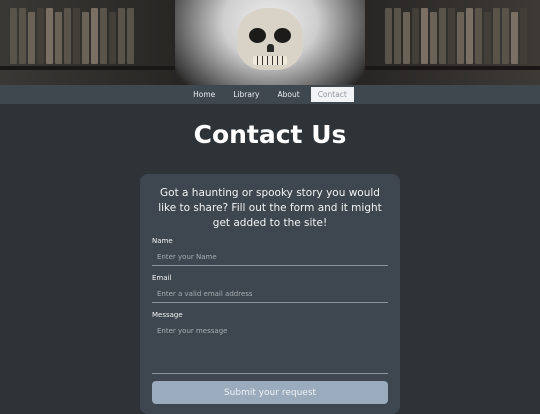 The height and width of the screenshot is (414, 540). Describe the element at coordinates (270, 348) in the screenshot. I see `message-textarea` at that location.